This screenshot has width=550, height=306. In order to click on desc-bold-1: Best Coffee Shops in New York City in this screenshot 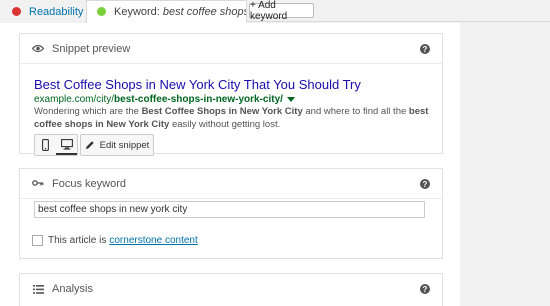, I will do `click(222, 111)`.